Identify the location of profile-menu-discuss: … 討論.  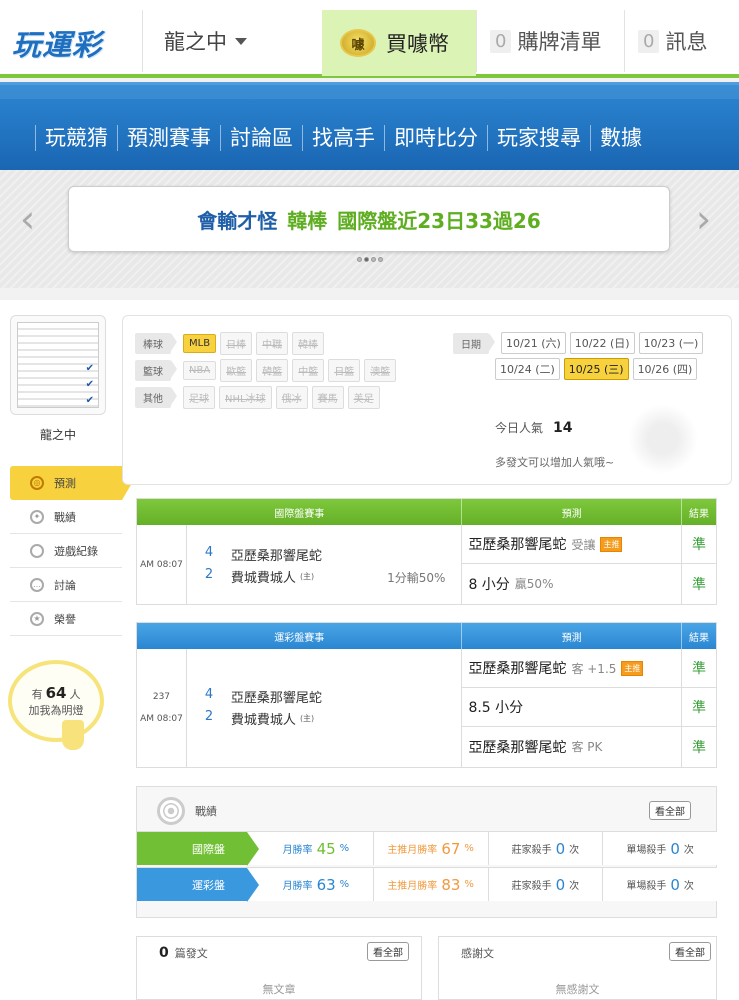
(66, 585).